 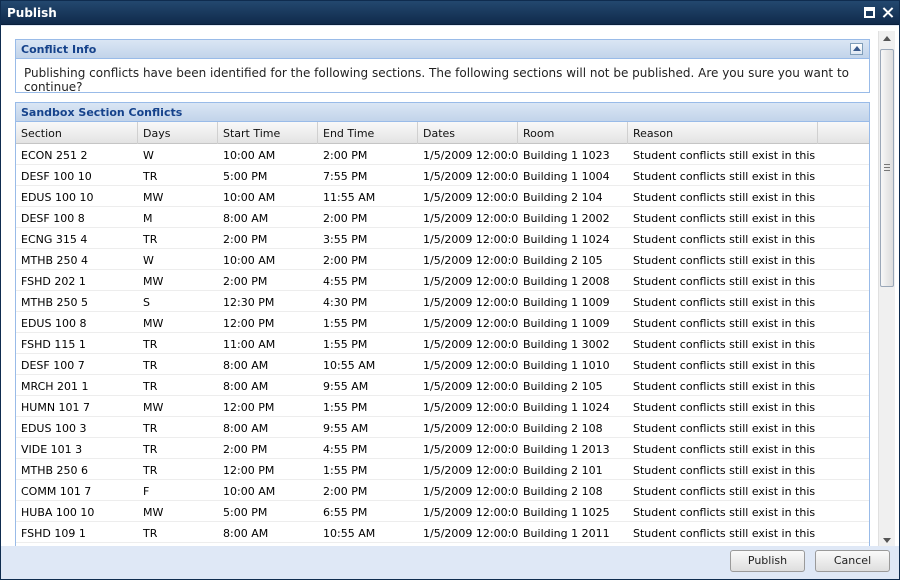 What do you see at coordinates (268, 133) in the screenshot?
I see `column-header-start-time: Start Time` at bounding box center [268, 133].